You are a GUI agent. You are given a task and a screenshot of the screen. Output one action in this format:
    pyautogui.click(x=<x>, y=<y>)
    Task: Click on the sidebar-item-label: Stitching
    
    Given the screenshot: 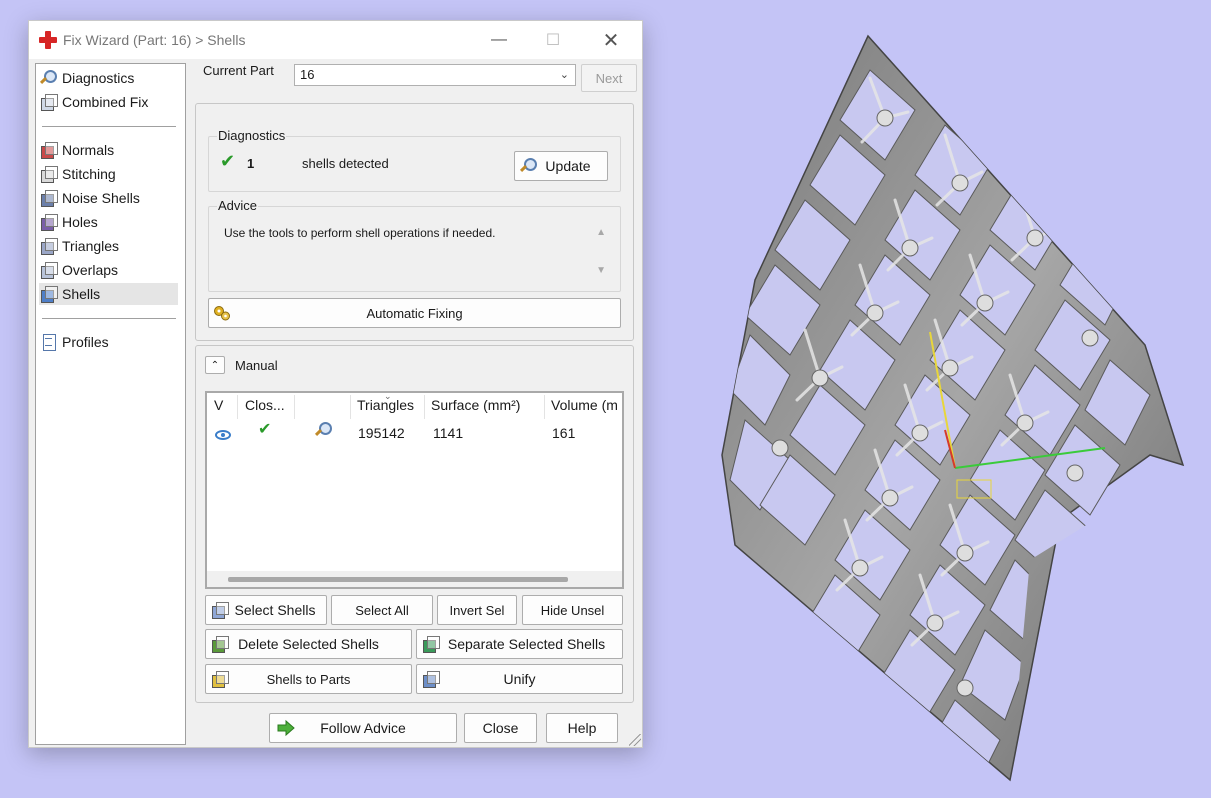 What is the action you would take?
    pyautogui.click(x=89, y=174)
    